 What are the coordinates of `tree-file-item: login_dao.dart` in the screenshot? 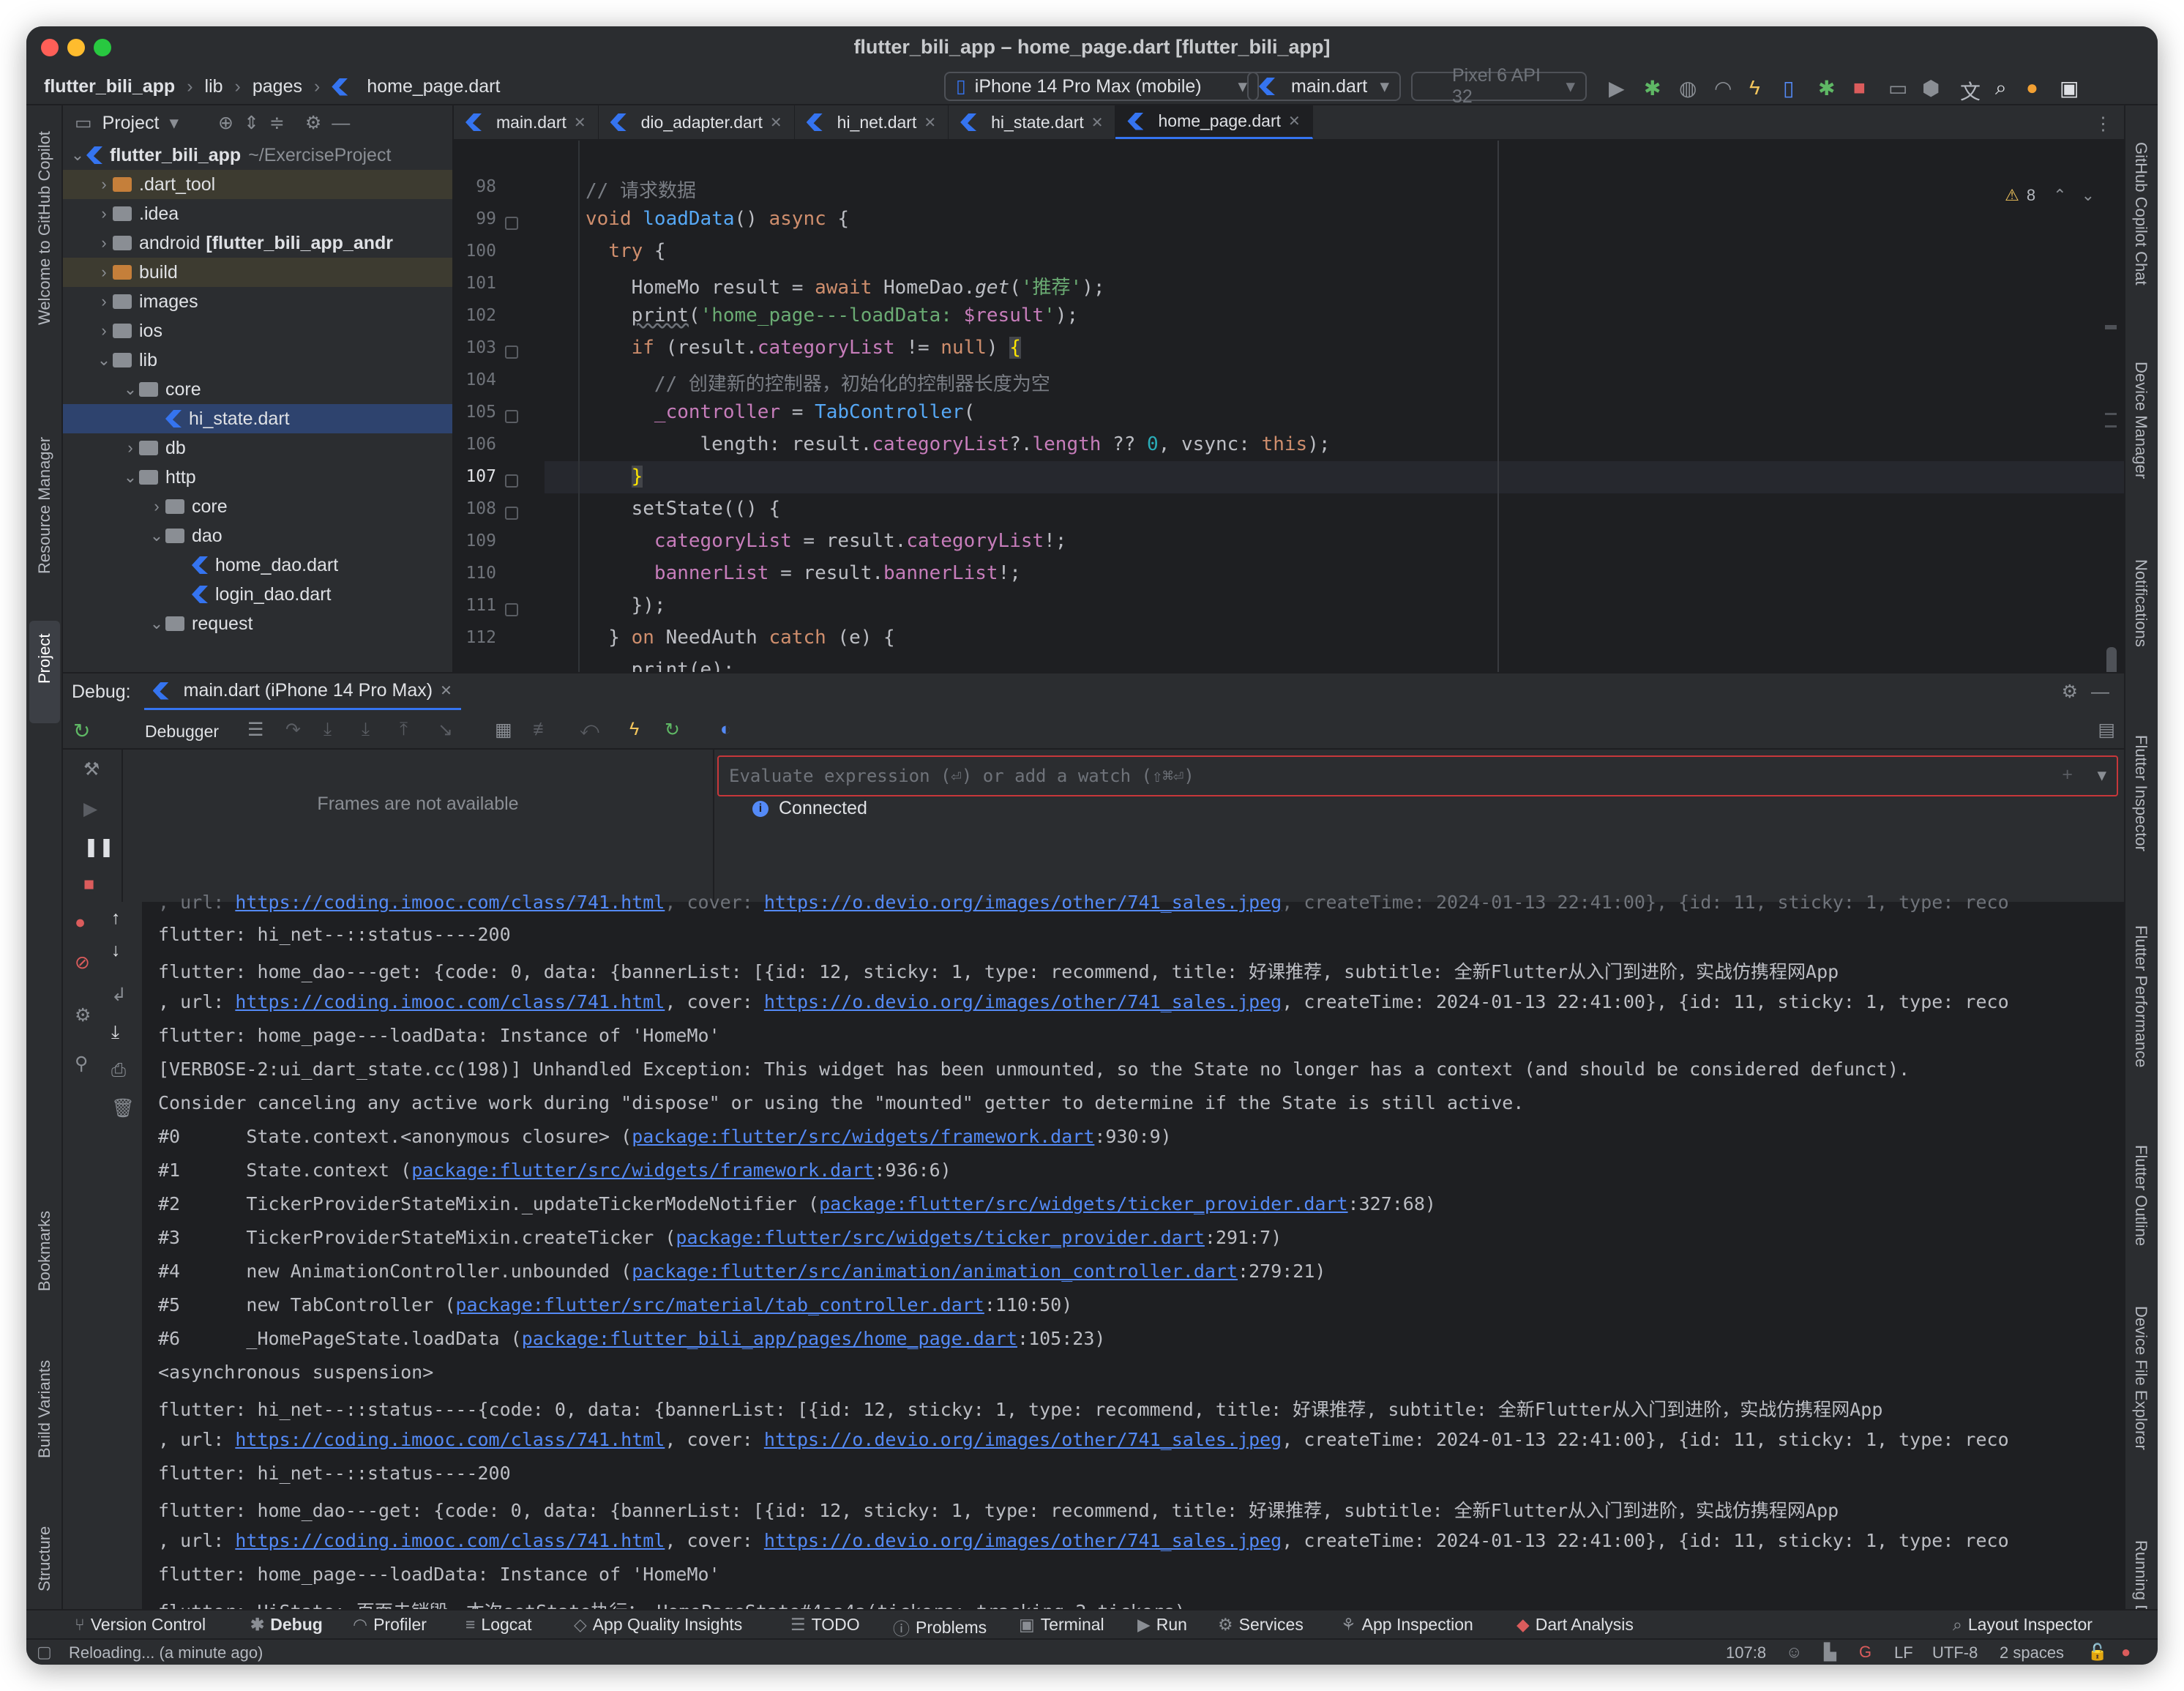 It's located at (258, 594).